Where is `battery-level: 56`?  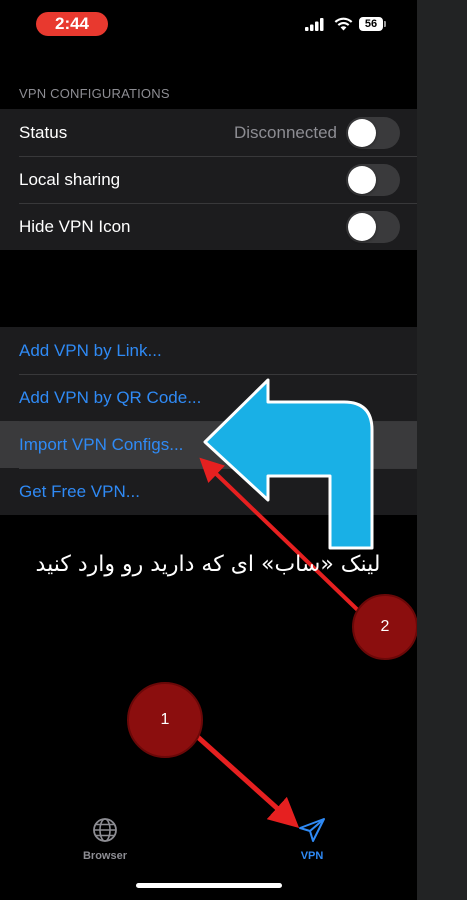
battery-level: 56 is located at coordinates (371, 24).